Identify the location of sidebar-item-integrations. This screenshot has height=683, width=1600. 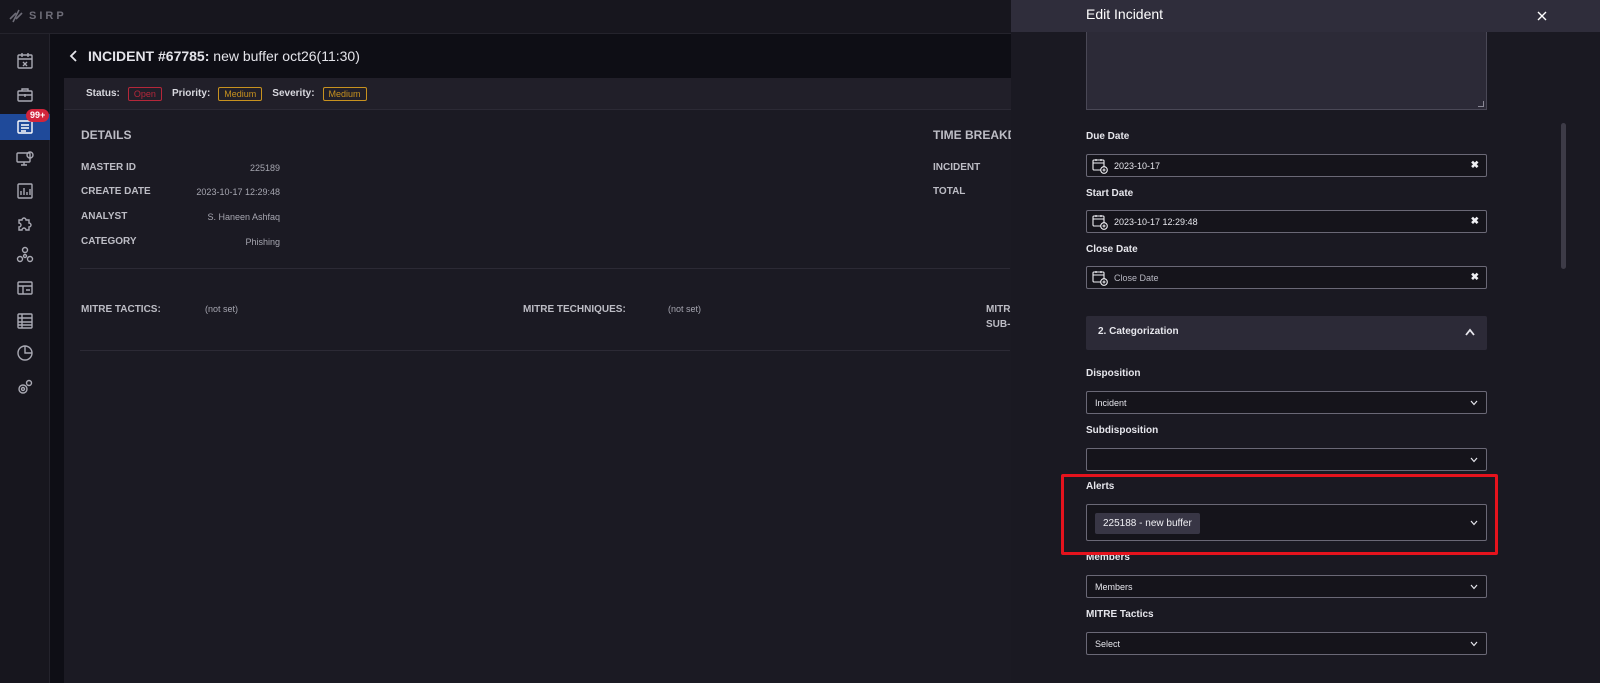
(25, 223).